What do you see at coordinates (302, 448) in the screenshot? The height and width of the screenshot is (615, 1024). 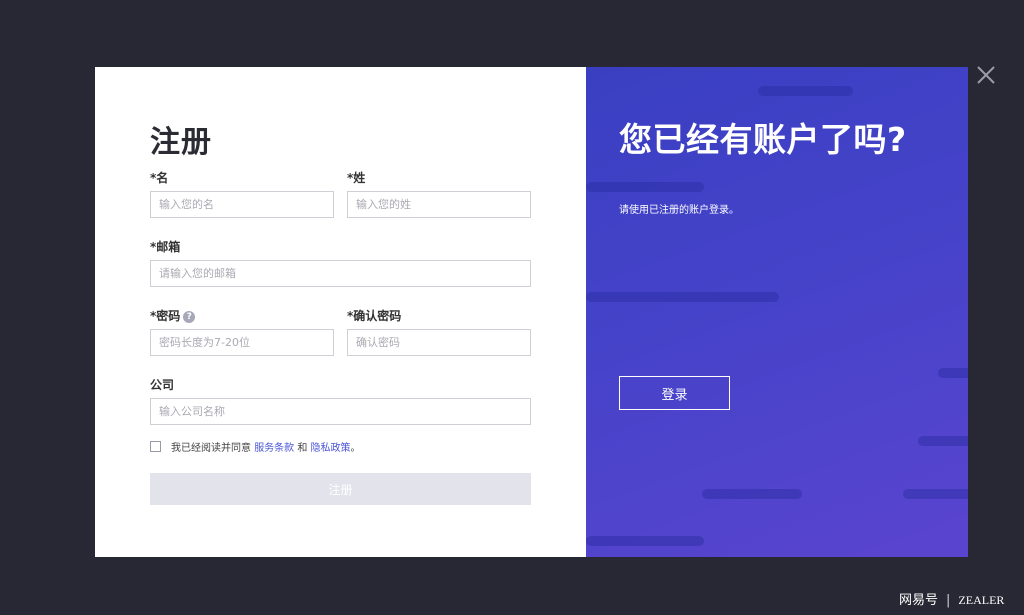 I see `agreement-middle: 和` at bounding box center [302, 448].